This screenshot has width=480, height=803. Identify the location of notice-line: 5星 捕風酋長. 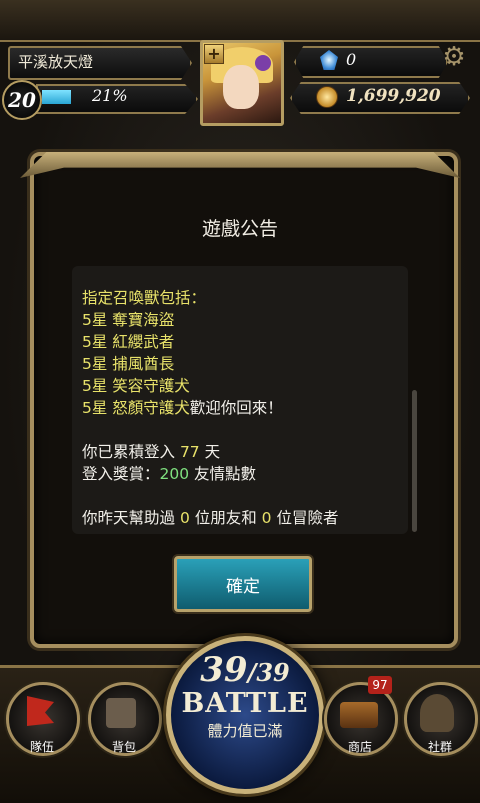
(128, 364).